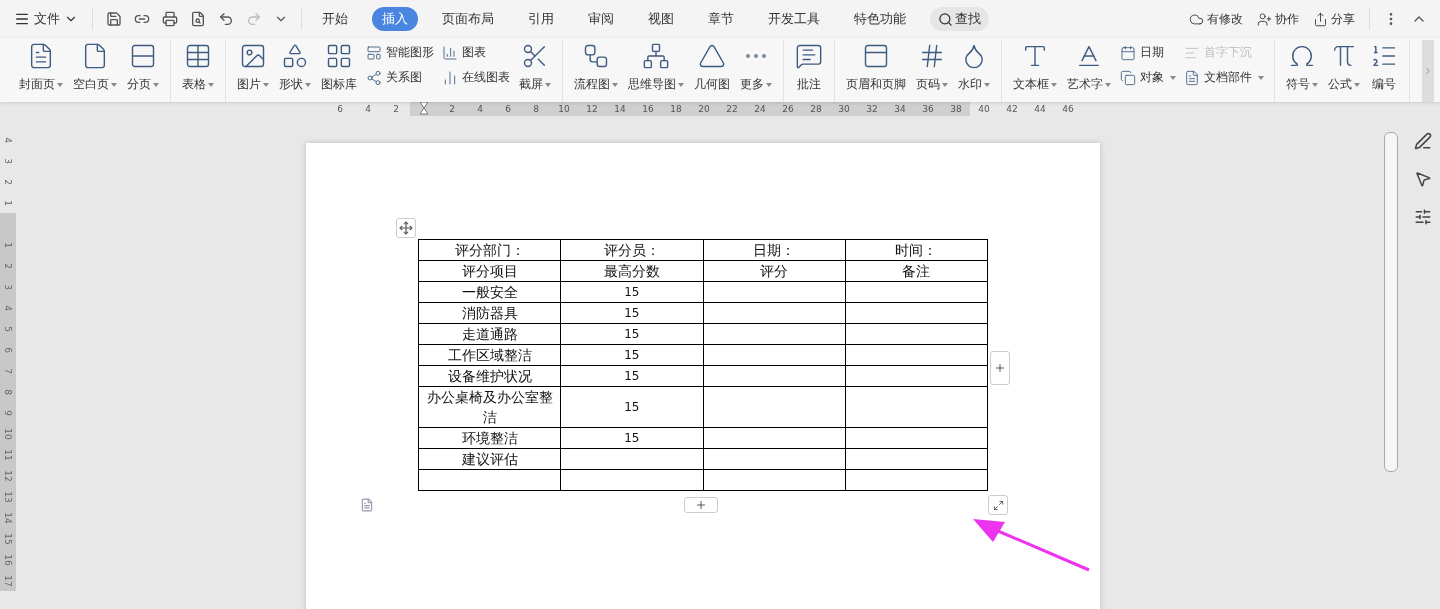 The image size is (1440, 609). Describe the element at coordinates (794, 19) in the screenshot. I see `menu-tab: 开发工具` at that location.